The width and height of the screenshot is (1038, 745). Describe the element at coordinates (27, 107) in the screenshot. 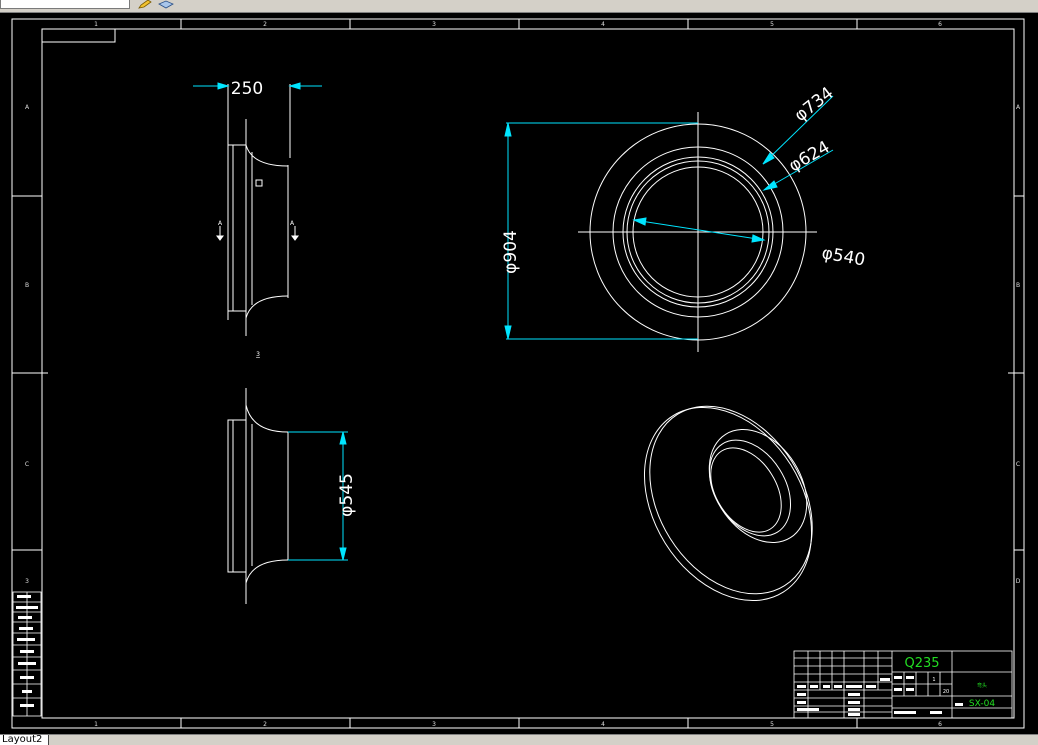

I see `zone-label-left-a: A` at that location.